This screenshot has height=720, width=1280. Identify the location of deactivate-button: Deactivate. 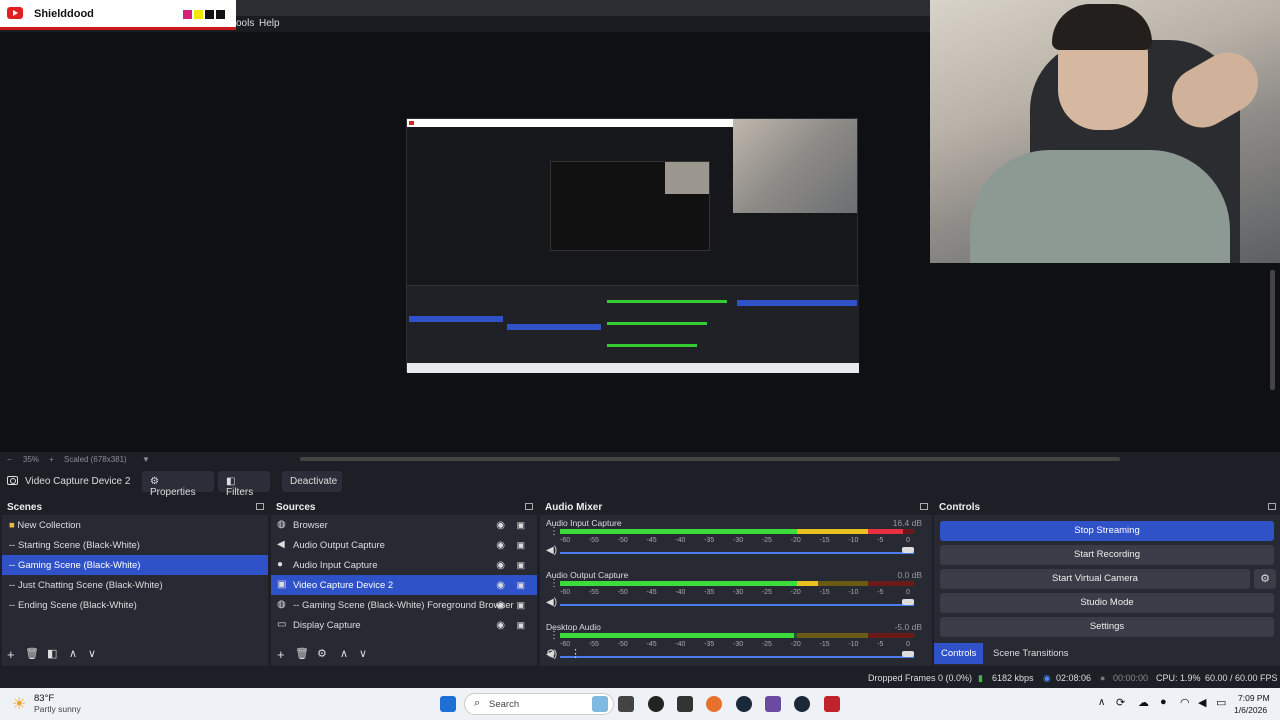
(312, 481).